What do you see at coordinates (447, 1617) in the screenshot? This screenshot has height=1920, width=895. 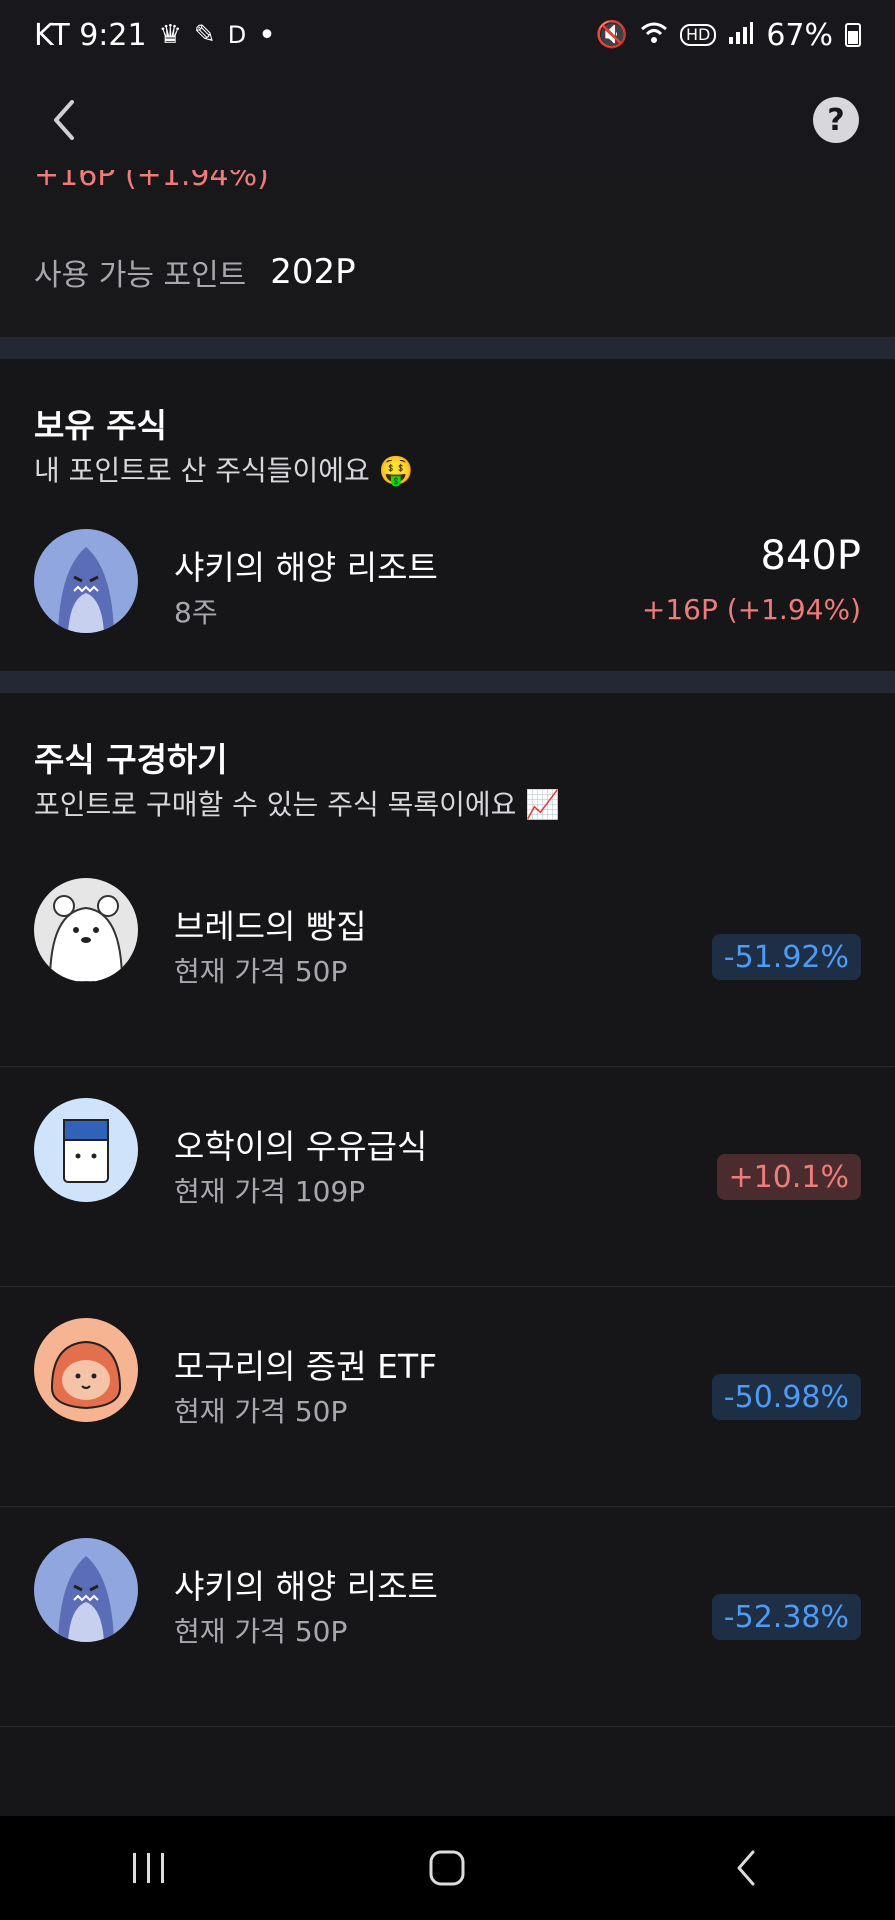 I see `stock-row: 샤키의 해양 리조트 현재 가격 50P -52.38%` at bounding box center [447, 1617].